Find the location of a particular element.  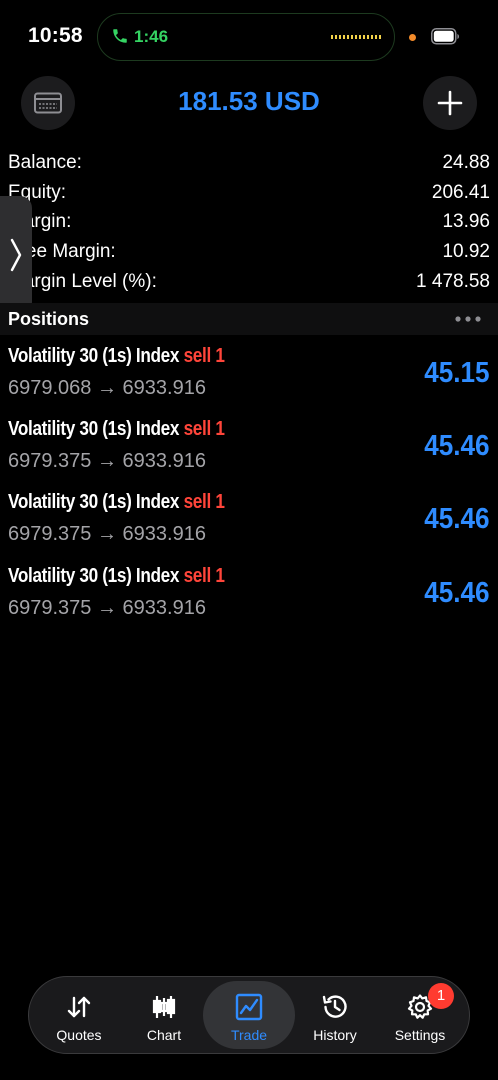

summary-label: Balance: is located at coordinates (45, 162).